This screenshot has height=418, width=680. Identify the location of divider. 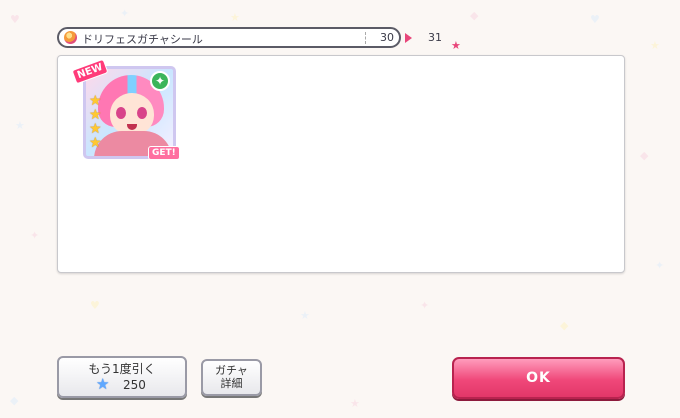
(365, 38).